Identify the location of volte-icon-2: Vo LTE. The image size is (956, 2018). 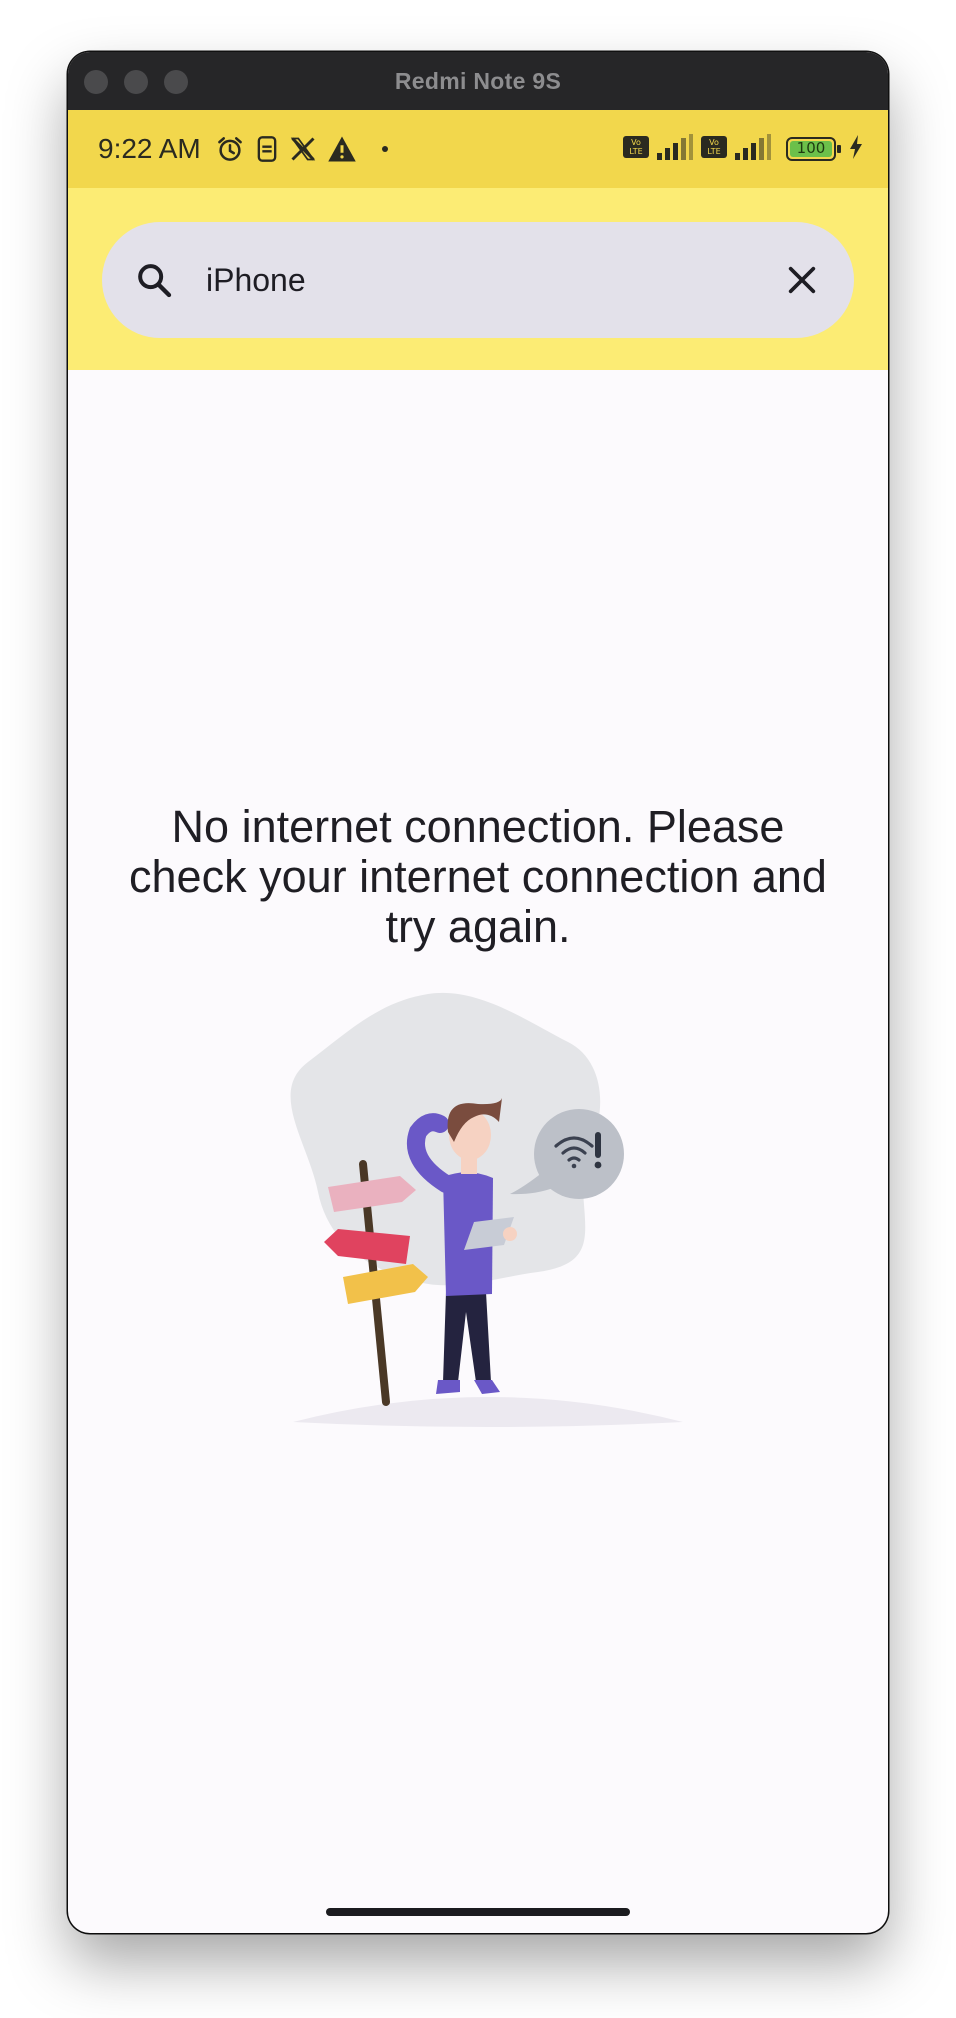
(714, 149).